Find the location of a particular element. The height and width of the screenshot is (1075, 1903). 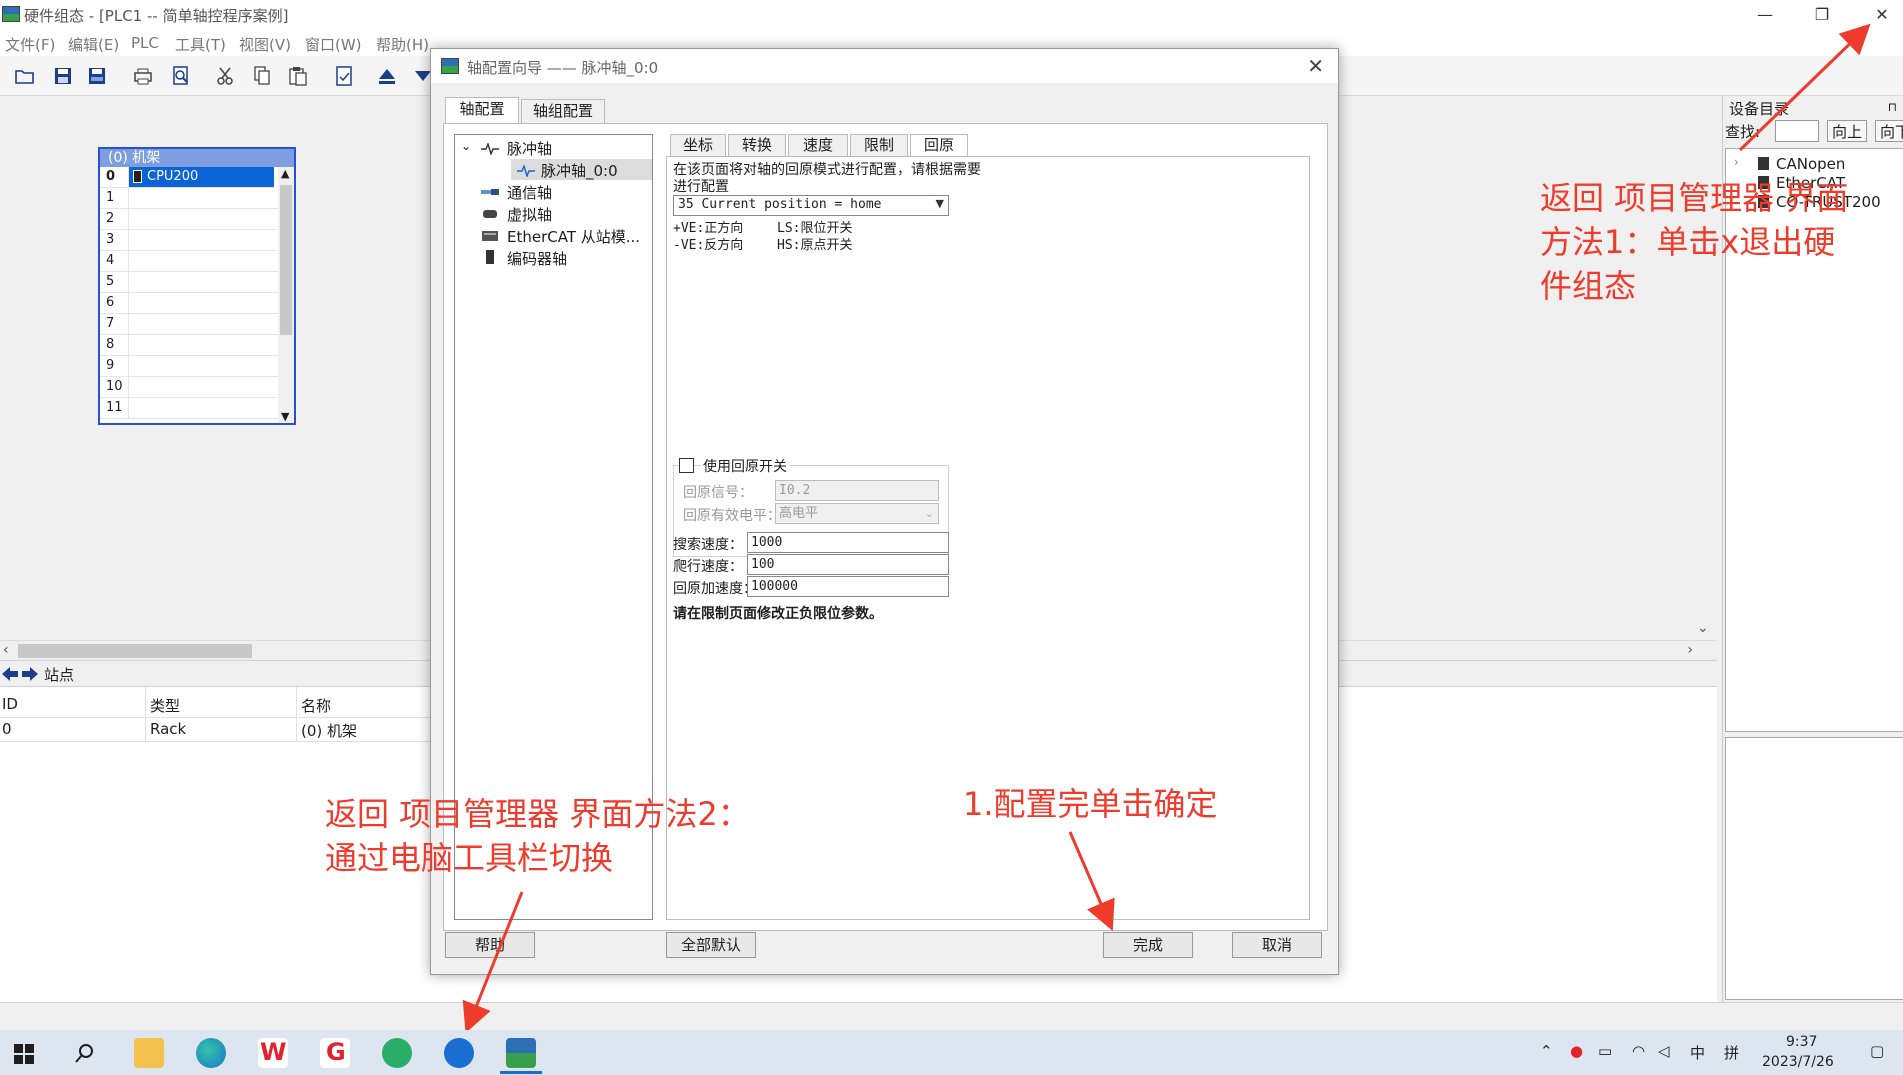

battery-icon: ▭ is located at coordinates (1605, 1051).